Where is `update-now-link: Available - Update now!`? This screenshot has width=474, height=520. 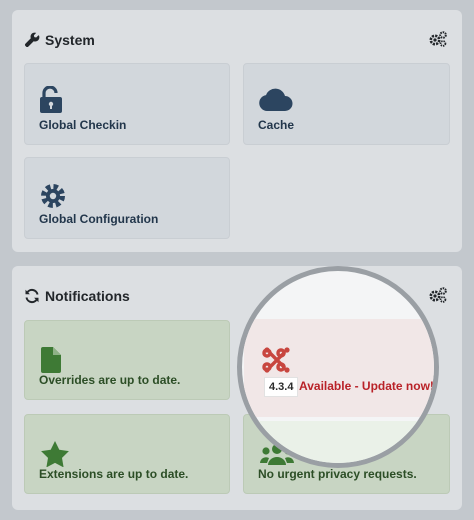
update-now-link: Available - Update now! is located at coordinates (366, 386).